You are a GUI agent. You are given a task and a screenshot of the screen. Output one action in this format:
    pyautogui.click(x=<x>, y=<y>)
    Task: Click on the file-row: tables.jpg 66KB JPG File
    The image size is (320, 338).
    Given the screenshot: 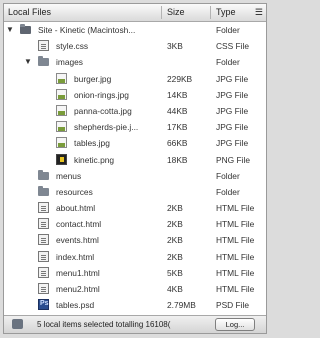 What is the action you would take?
    pyautogui.click(x=135, y=143)
    